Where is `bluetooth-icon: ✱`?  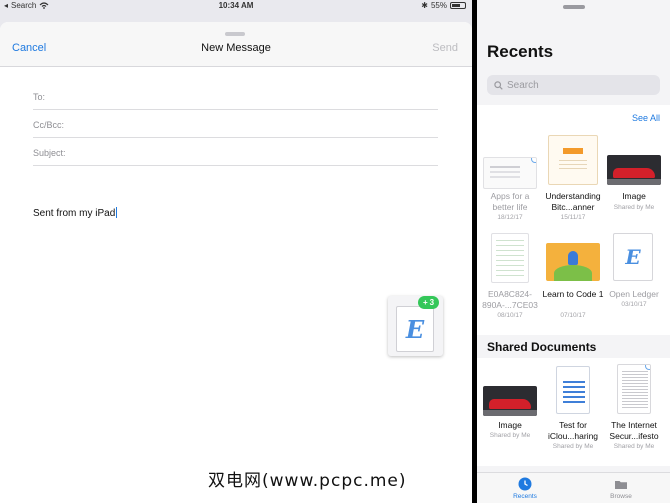 bluetooth-icon: ✱ is located at coordinates (424, 5).